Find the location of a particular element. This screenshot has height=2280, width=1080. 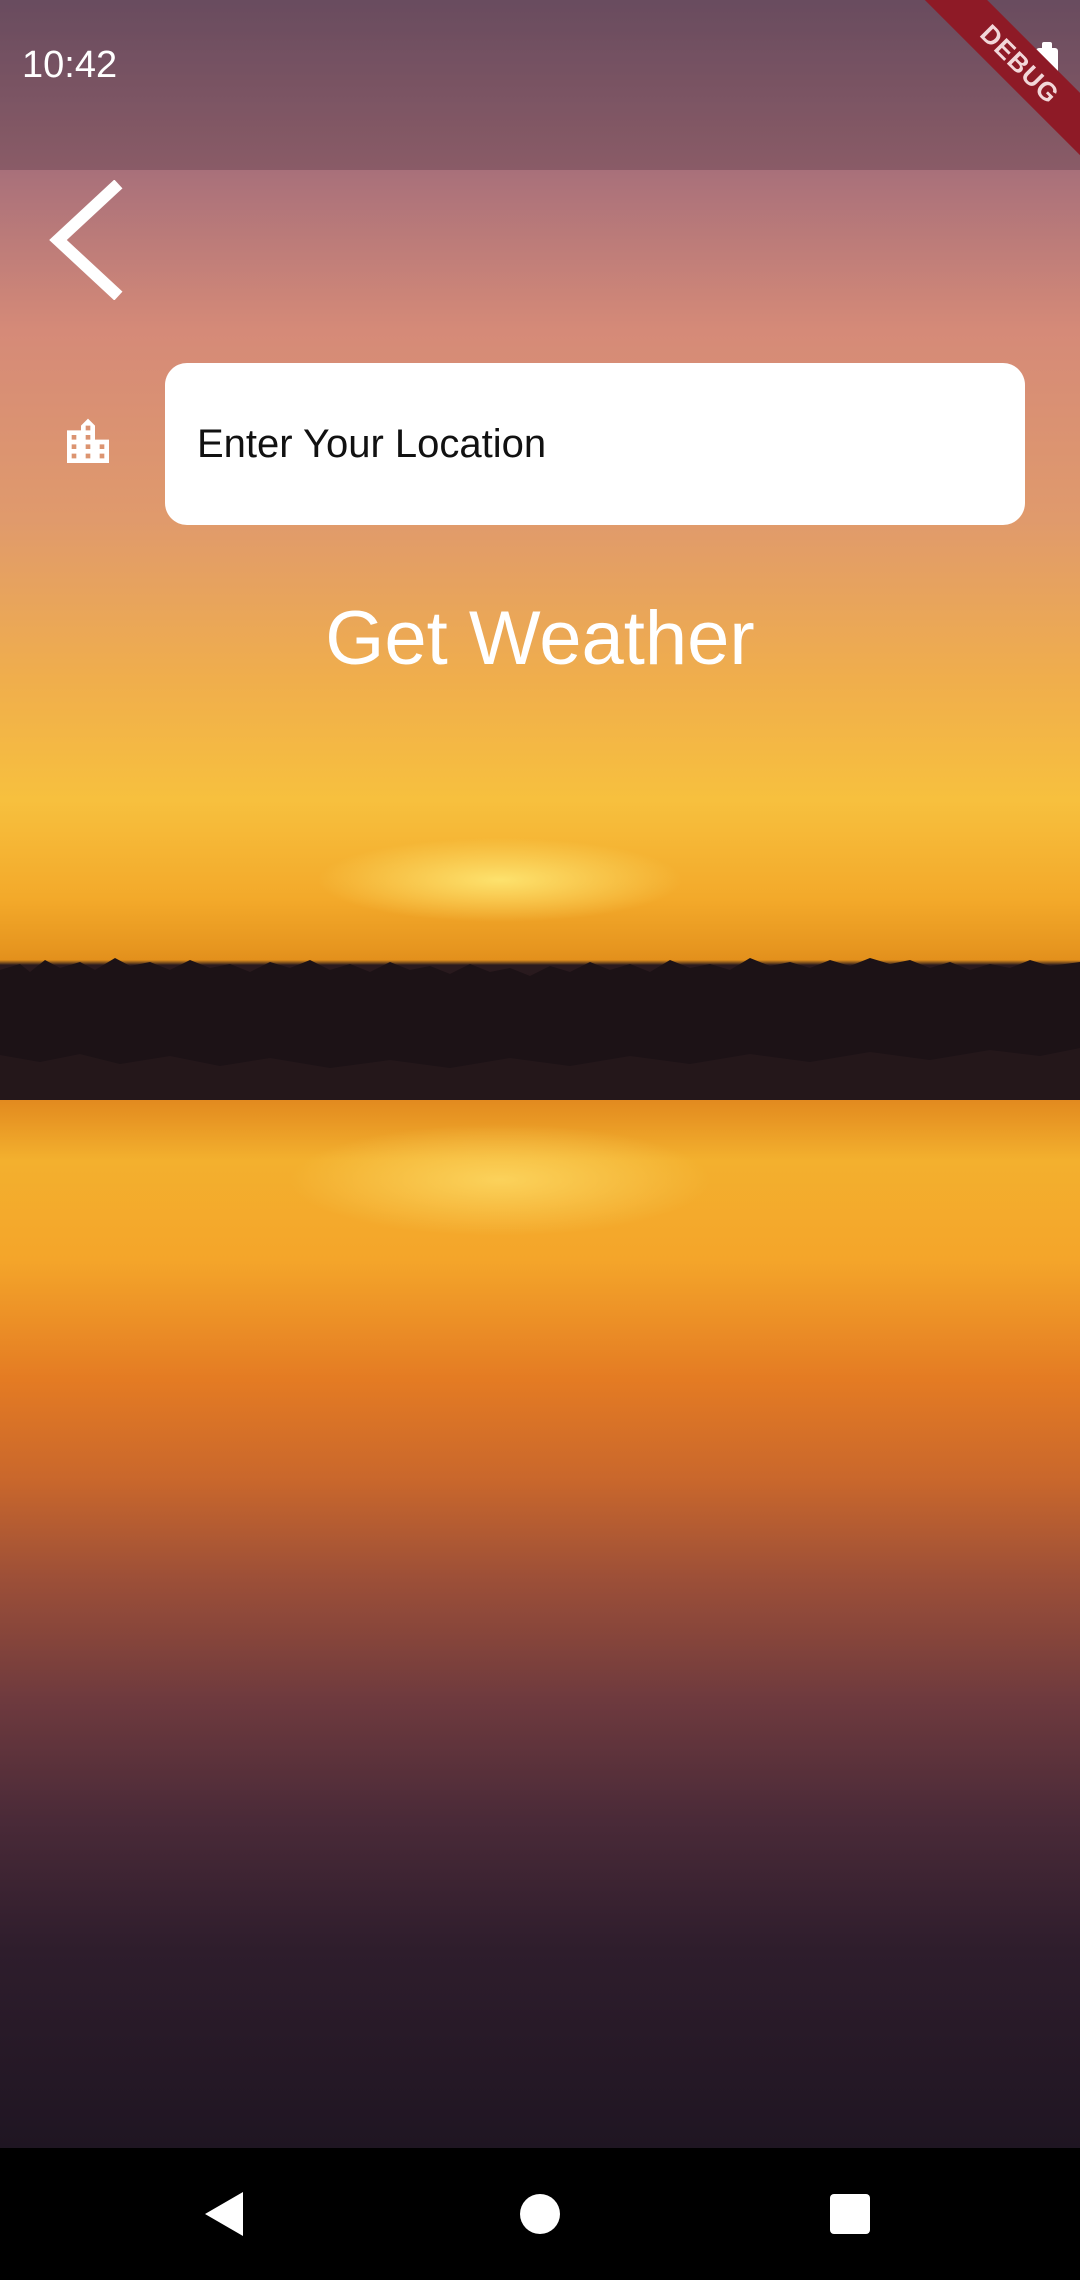

status-time: 10:42 is located at coordinates (70, 65).